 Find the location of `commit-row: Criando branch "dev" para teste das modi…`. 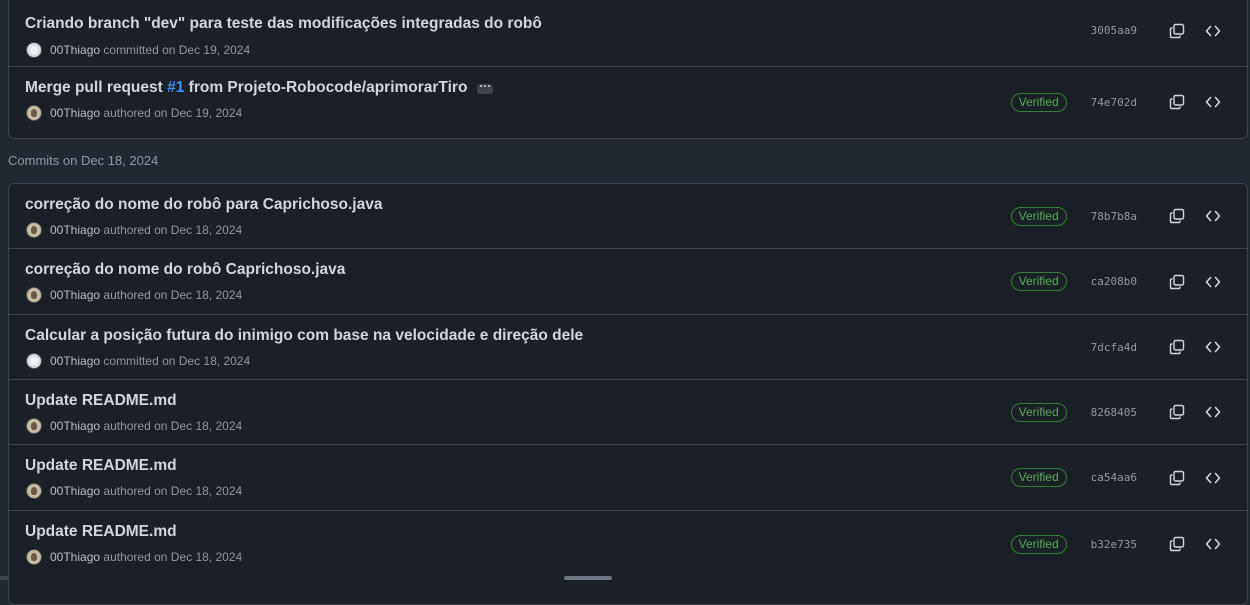

commit-row: Criando branch "dev" para teste das modi… is located at coordinates (628, 33).